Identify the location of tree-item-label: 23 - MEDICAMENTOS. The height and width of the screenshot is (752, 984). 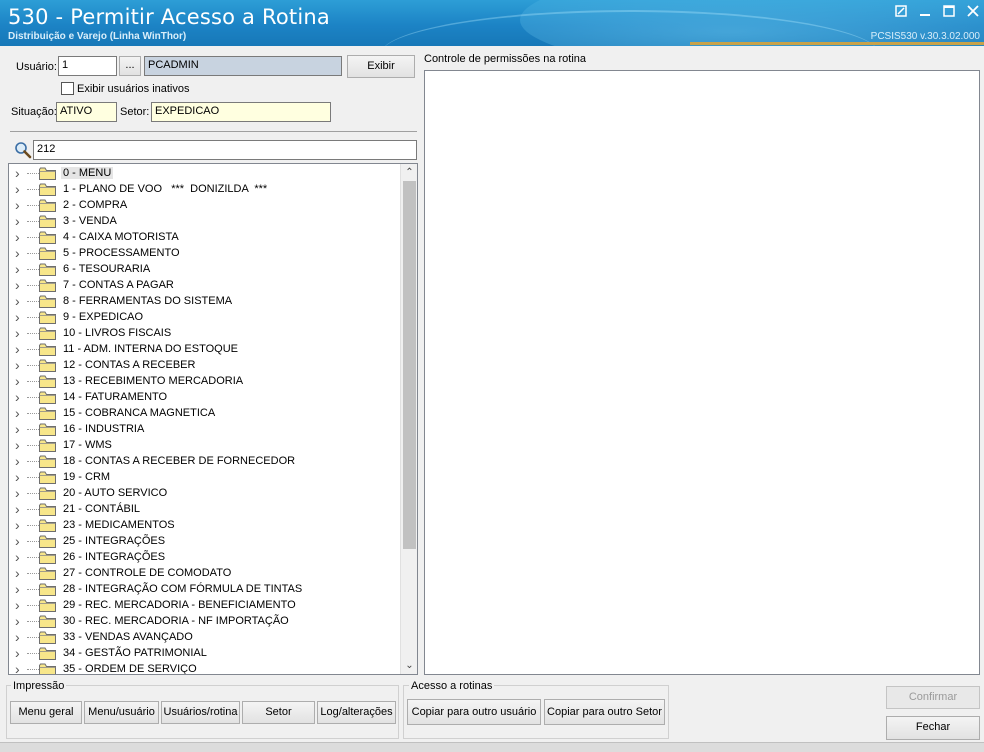
(119, 525).